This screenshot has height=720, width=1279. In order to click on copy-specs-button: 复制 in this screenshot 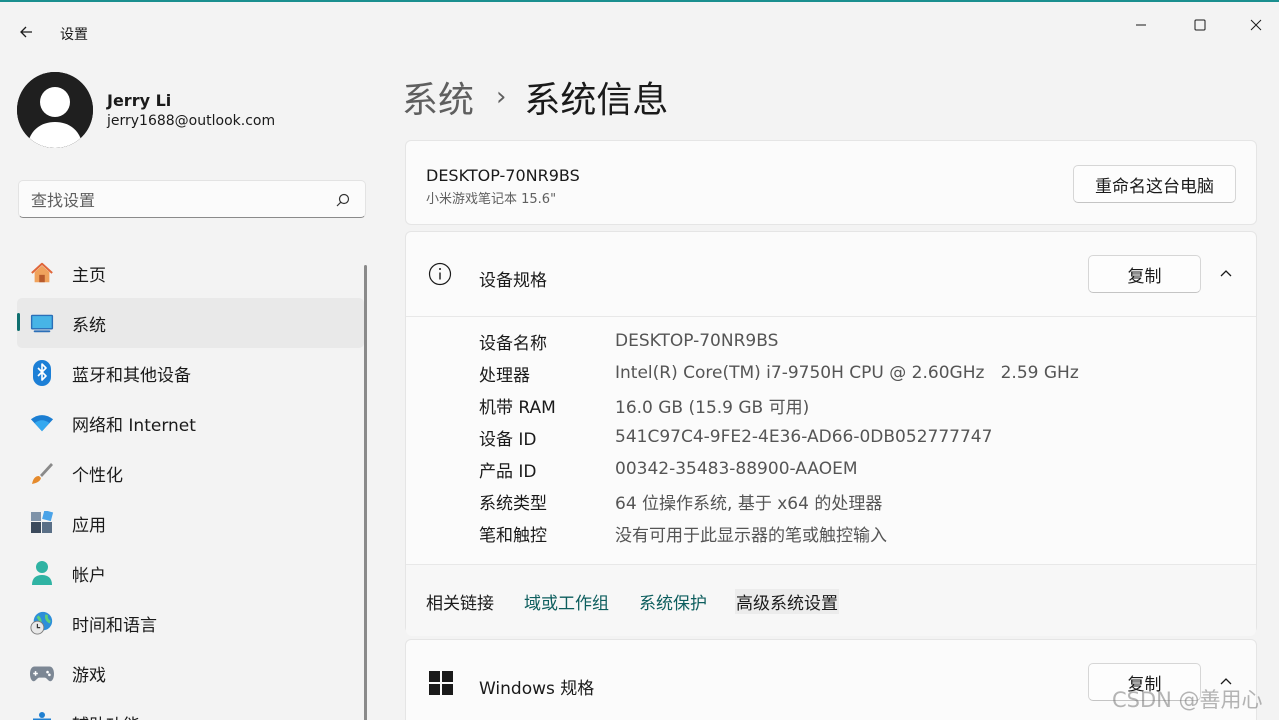, I will do `click(1144, 274)`.